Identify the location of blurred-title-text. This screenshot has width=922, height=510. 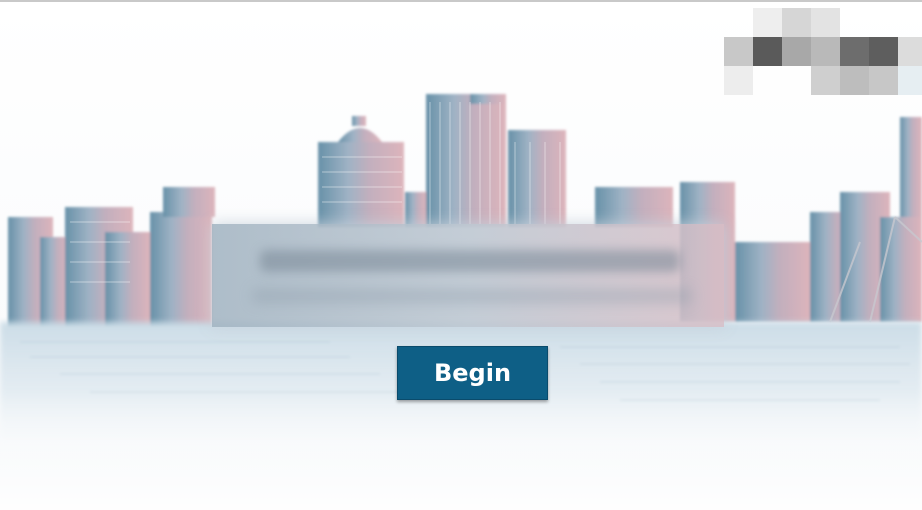
(470, 261).